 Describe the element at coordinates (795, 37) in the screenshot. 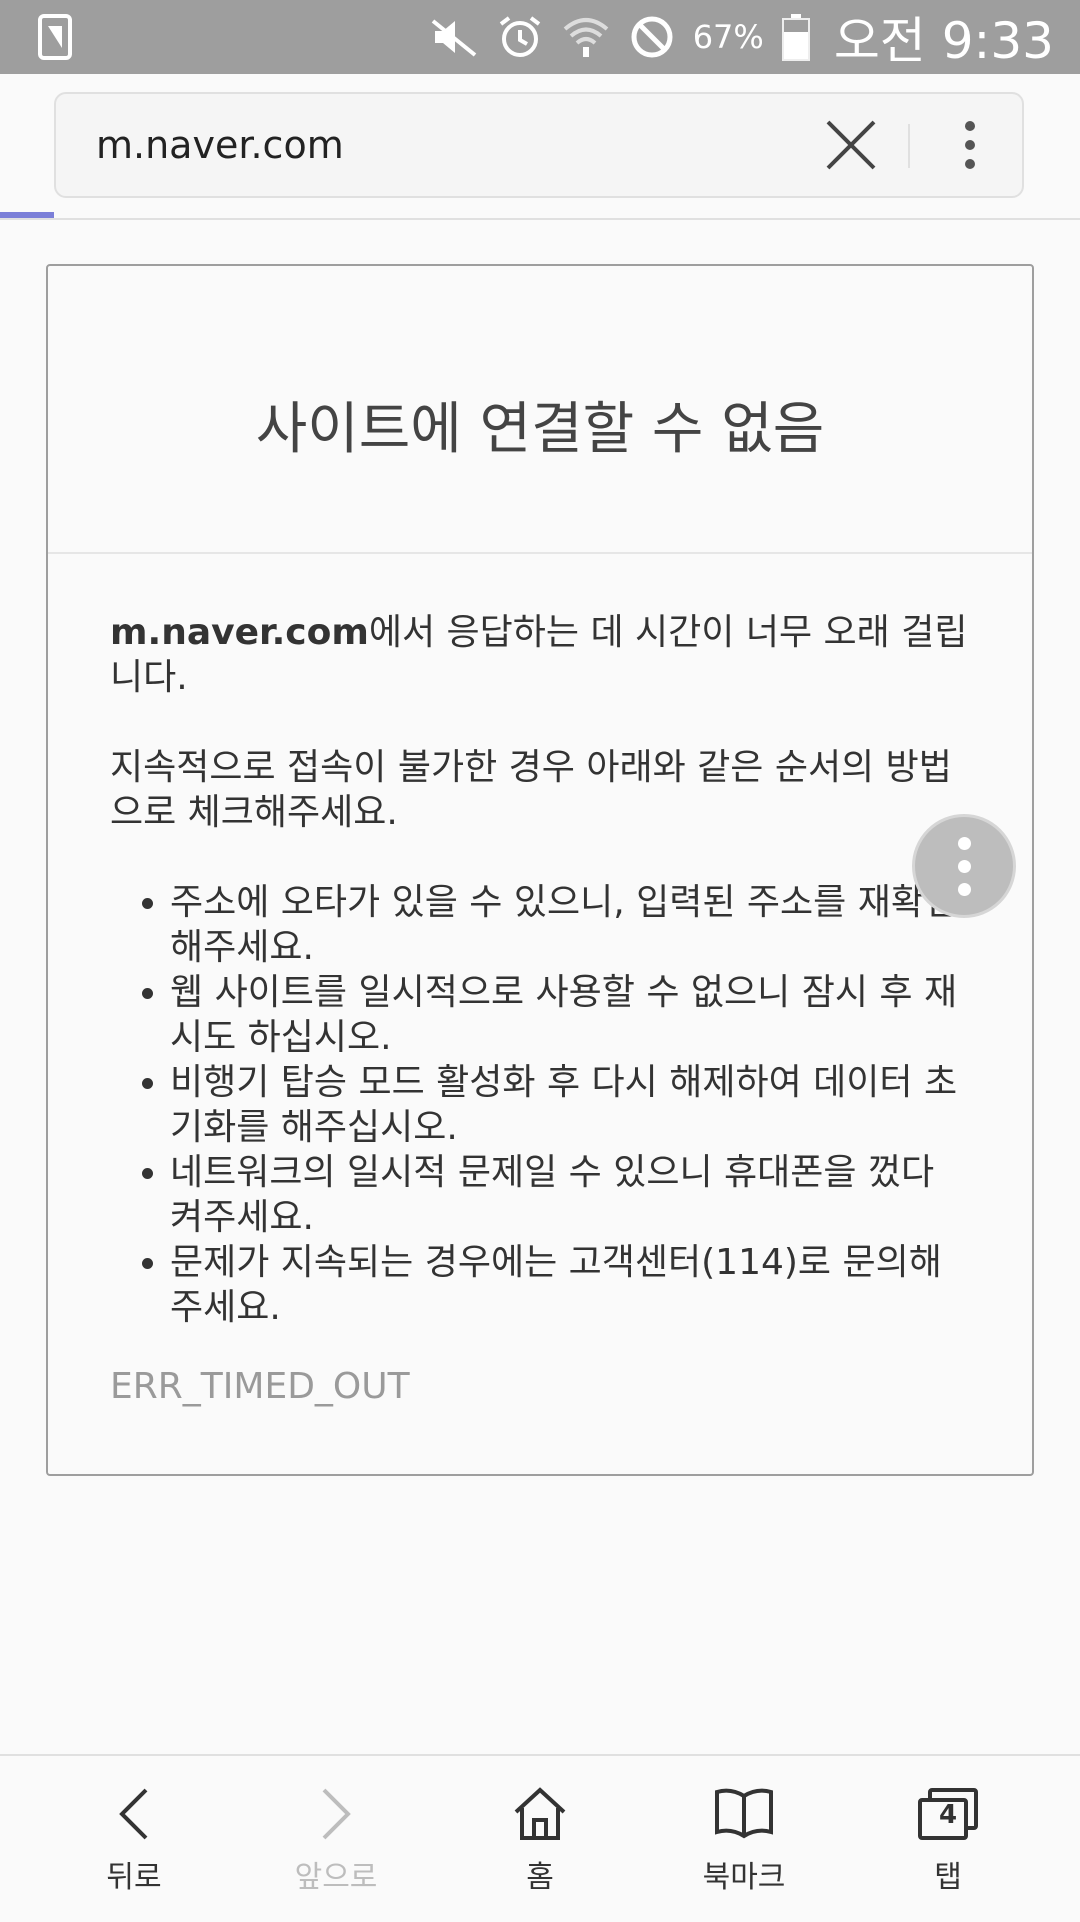

I see `battery-icon` at that location.